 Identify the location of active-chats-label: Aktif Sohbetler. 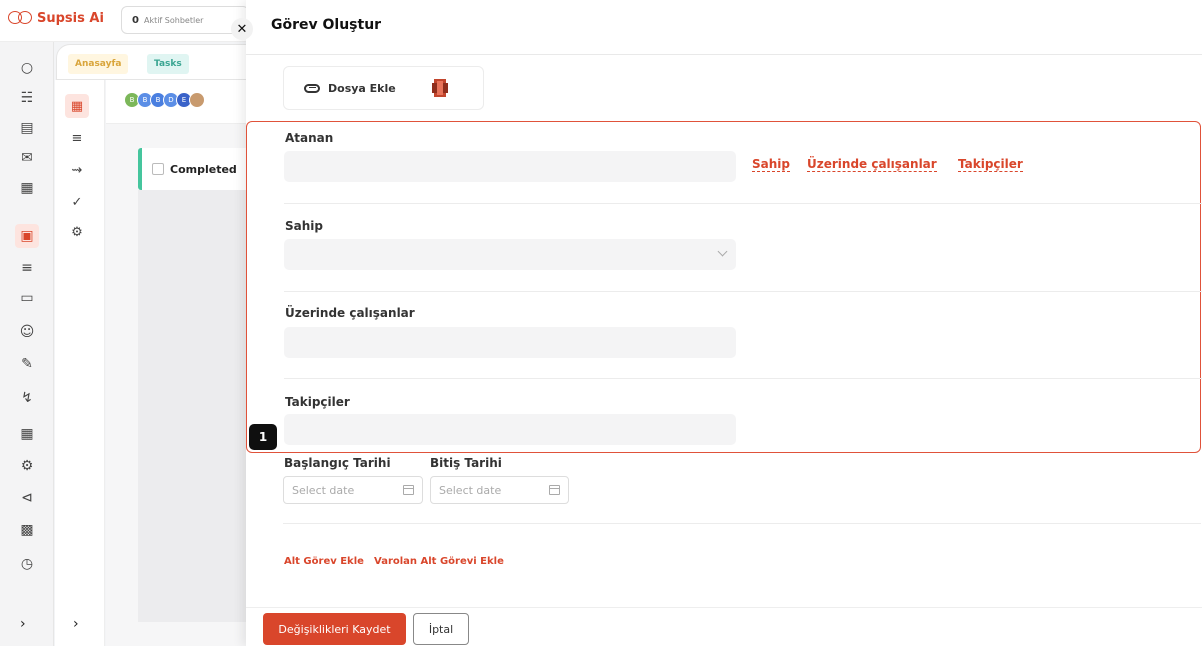
(173, 20).